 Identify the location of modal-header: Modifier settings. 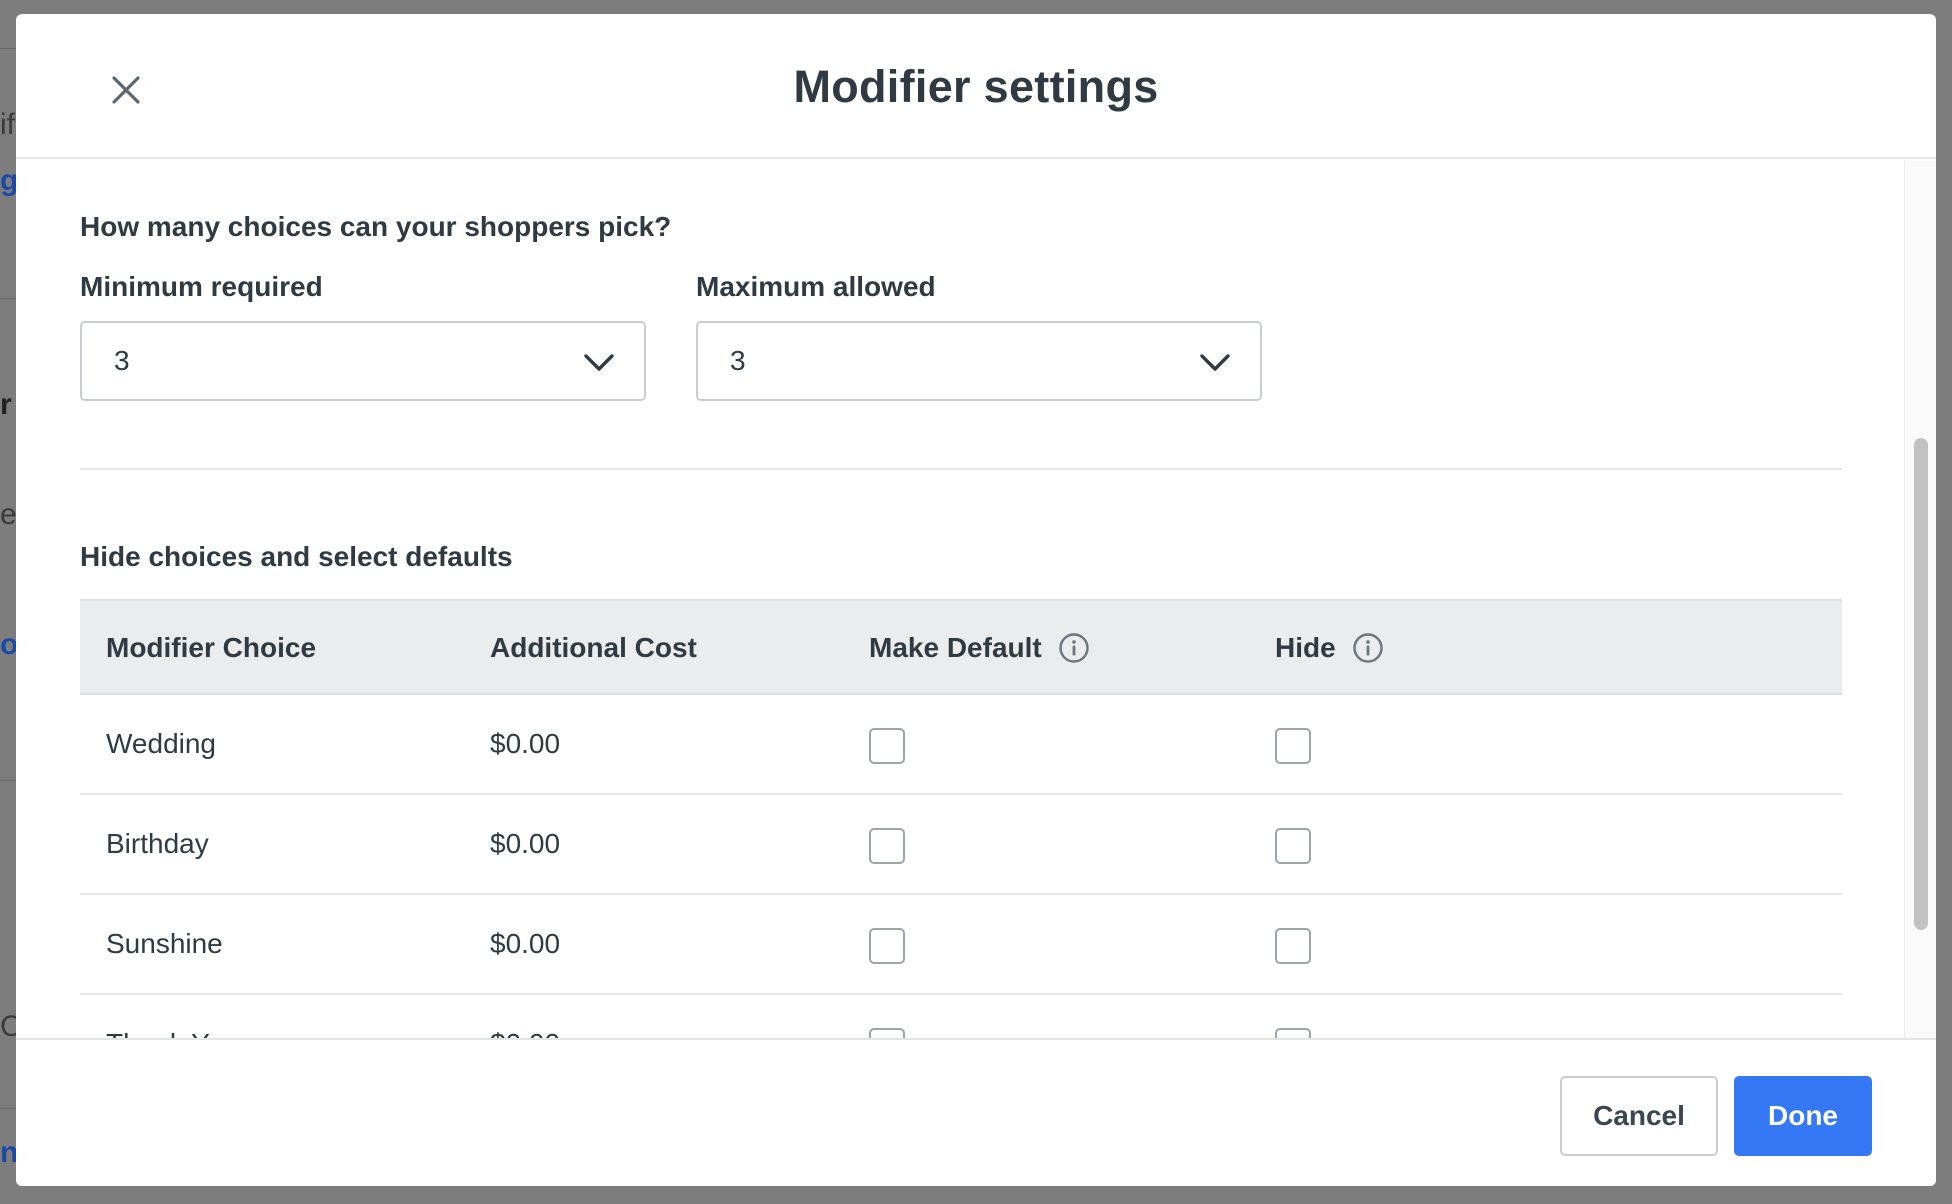
(976, 86).